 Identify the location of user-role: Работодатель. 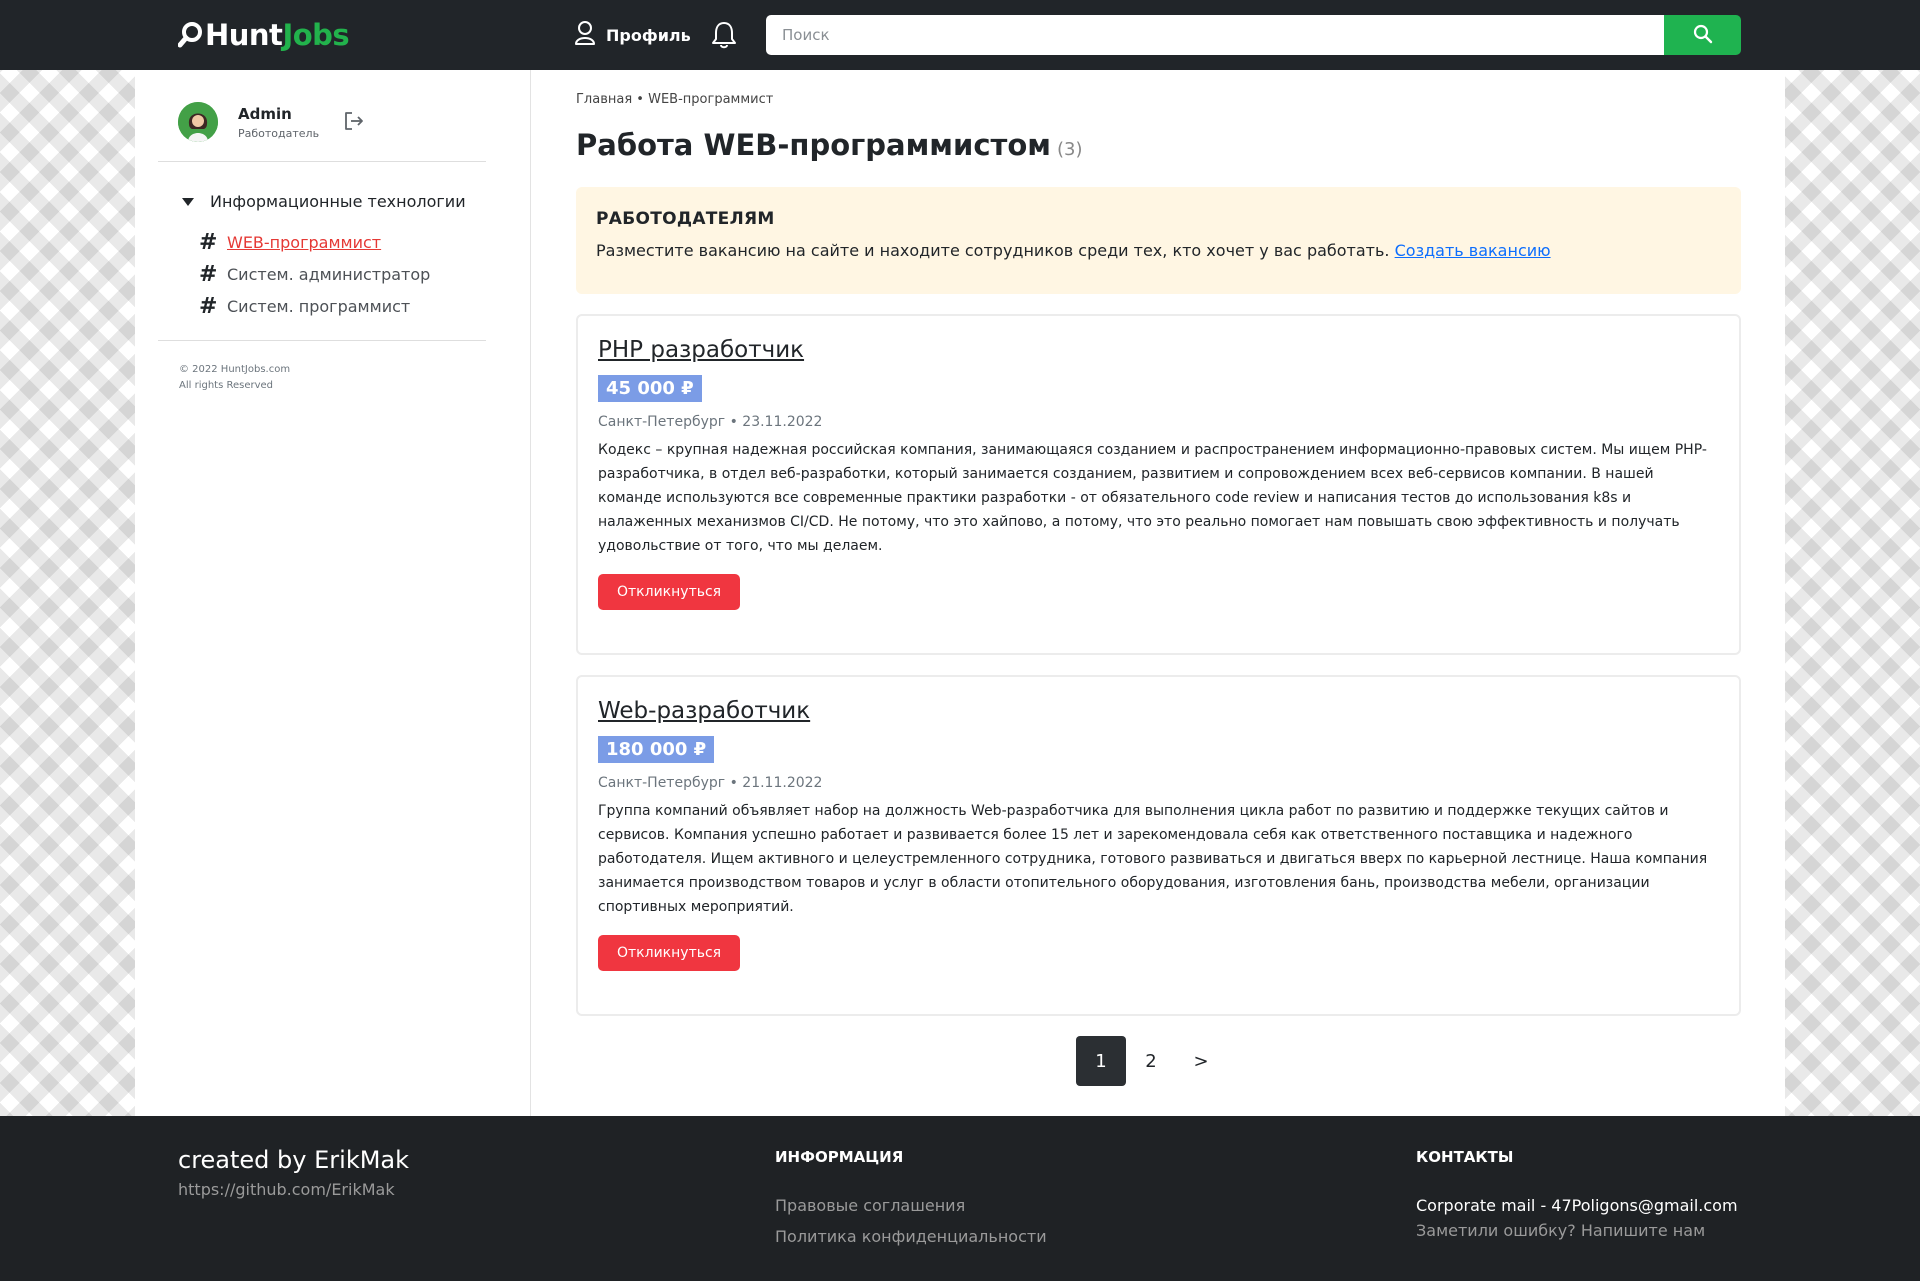
(279, 133).